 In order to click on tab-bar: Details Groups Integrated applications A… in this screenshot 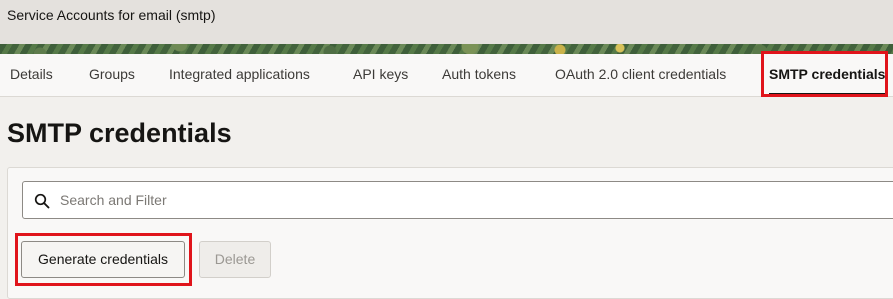, I will do `click(446, 75)`.